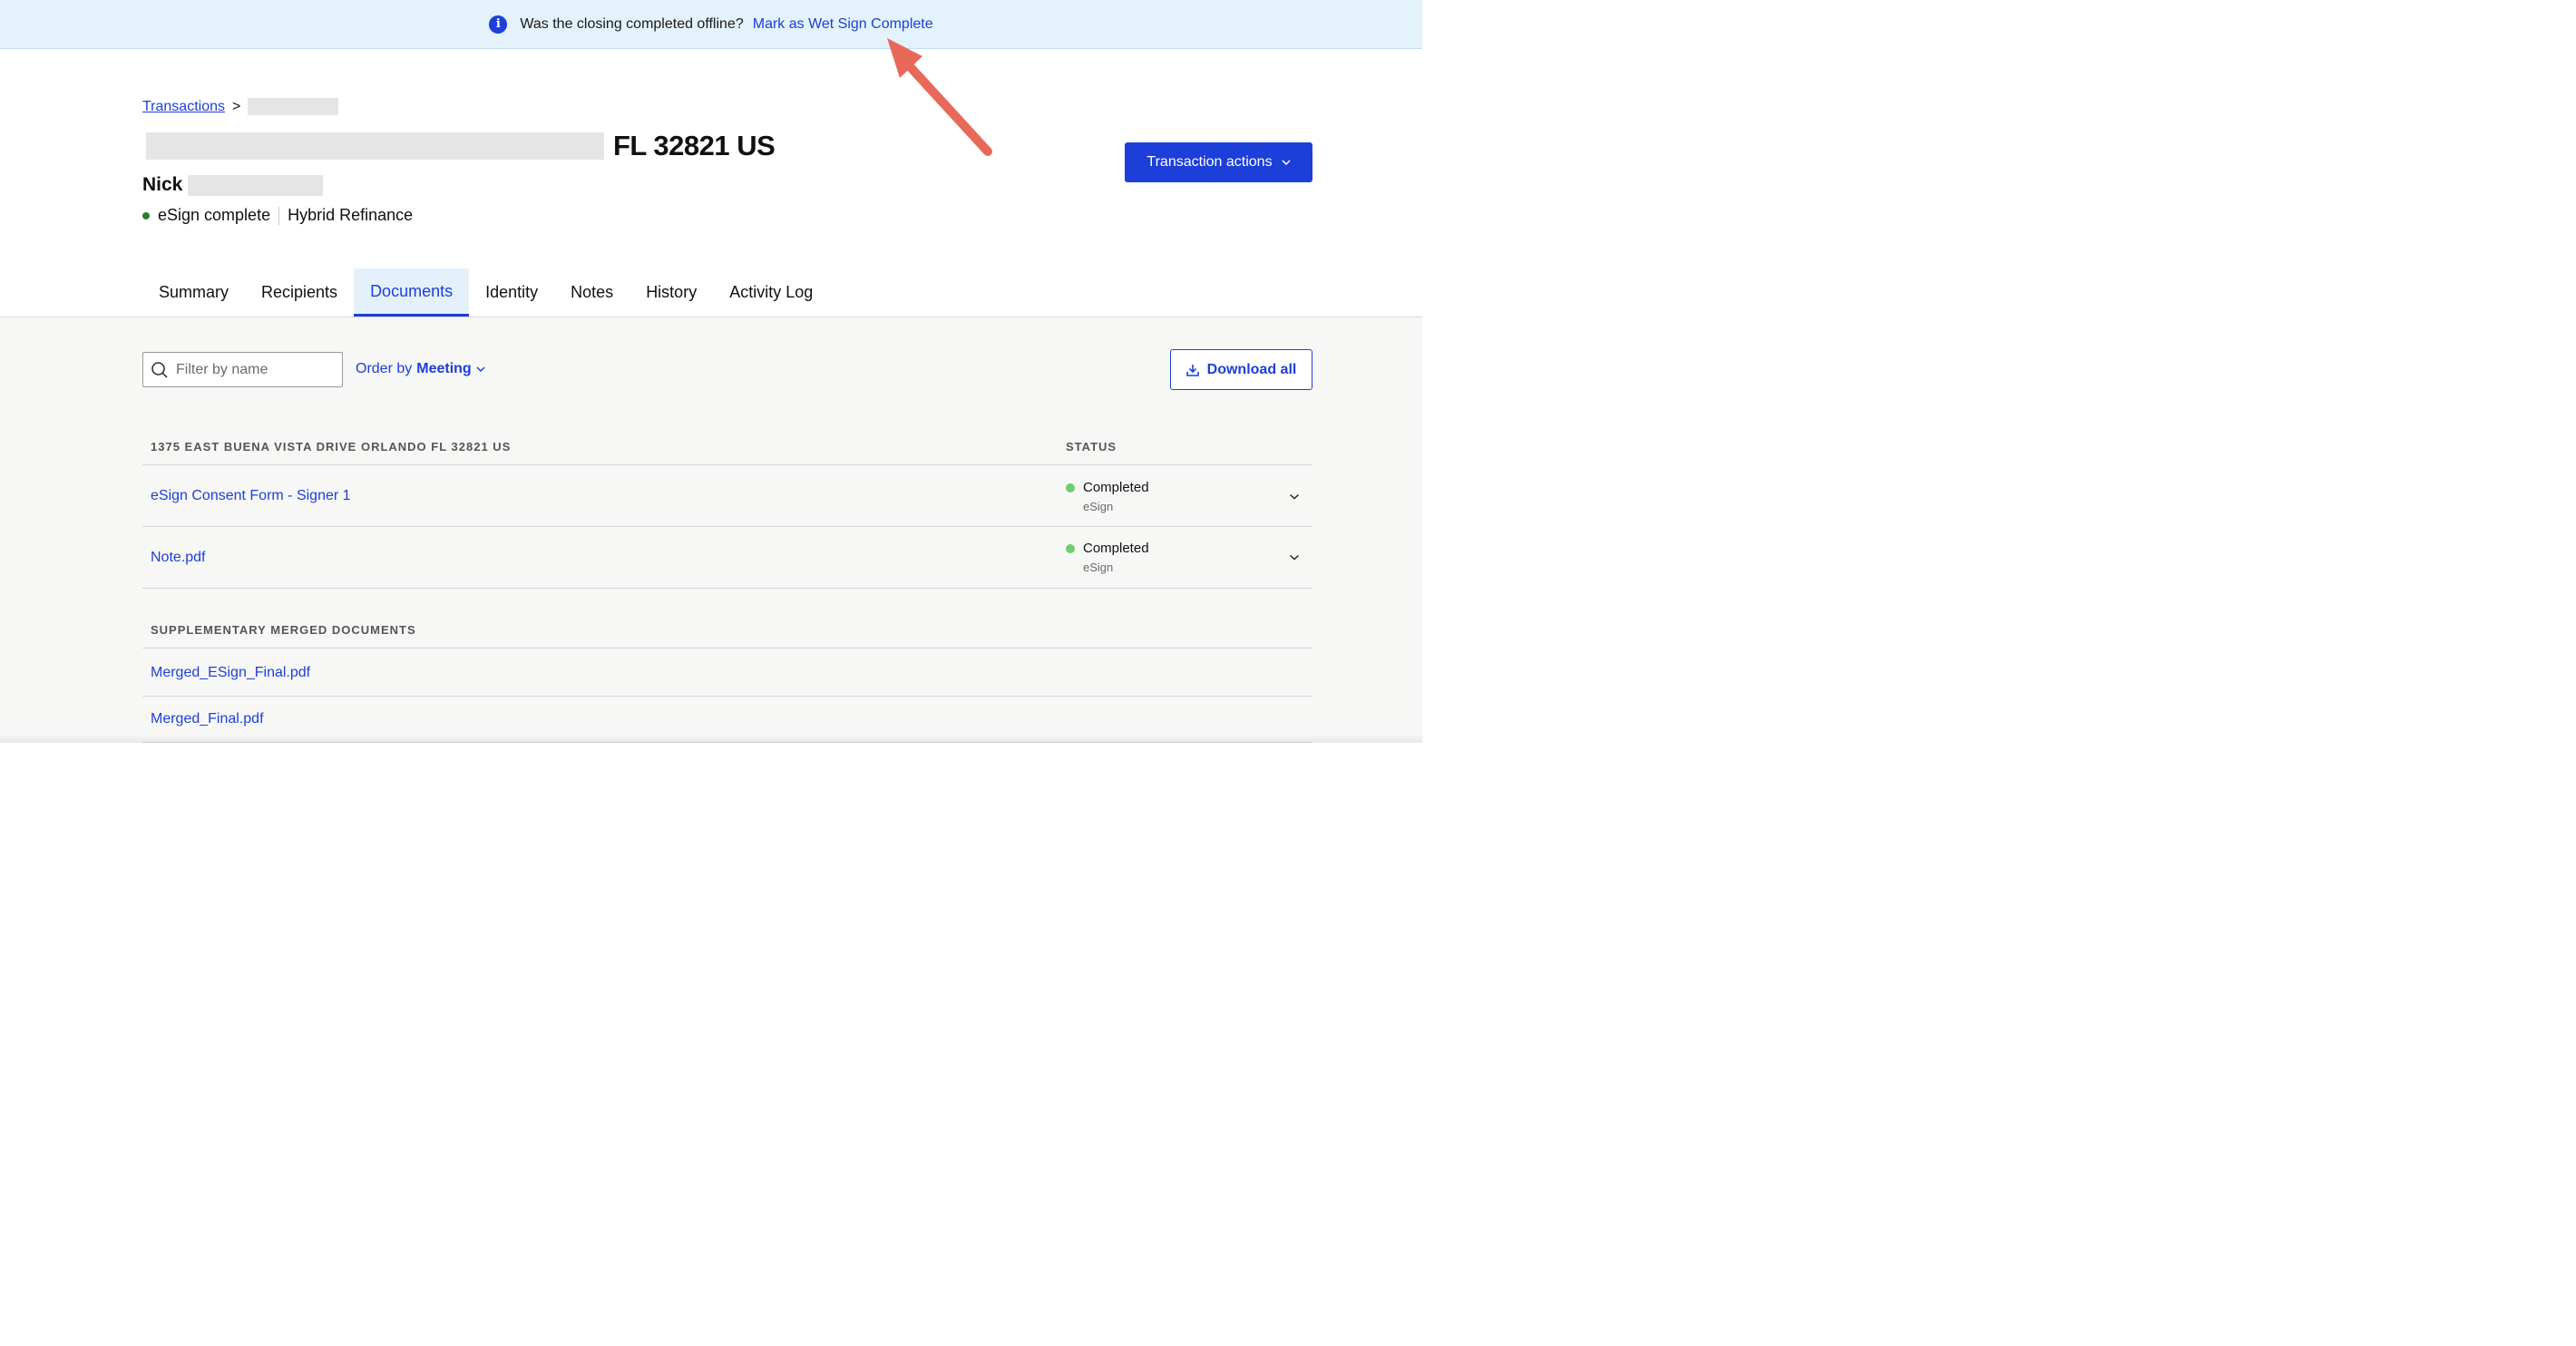 The image size is (2576, 1346). What do you see at coordinates (727, 630) in the screenshot?
I see `section-heading: SUPPLEMENTARY MERGED DOCUMENTS` at bounding box center [727, 630].